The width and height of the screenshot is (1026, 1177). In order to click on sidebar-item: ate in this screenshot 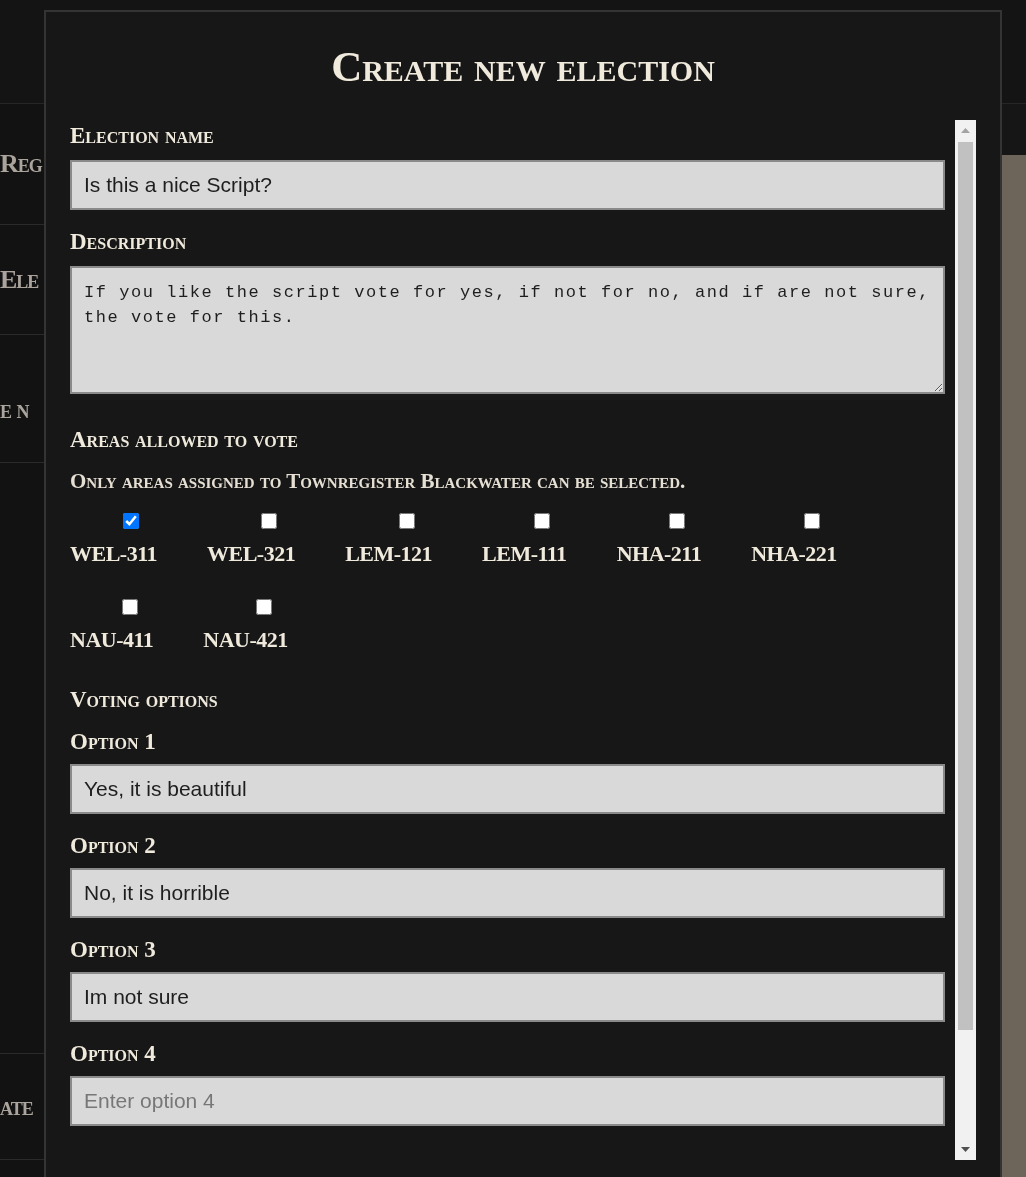, I will do `click(16, 1106)`.